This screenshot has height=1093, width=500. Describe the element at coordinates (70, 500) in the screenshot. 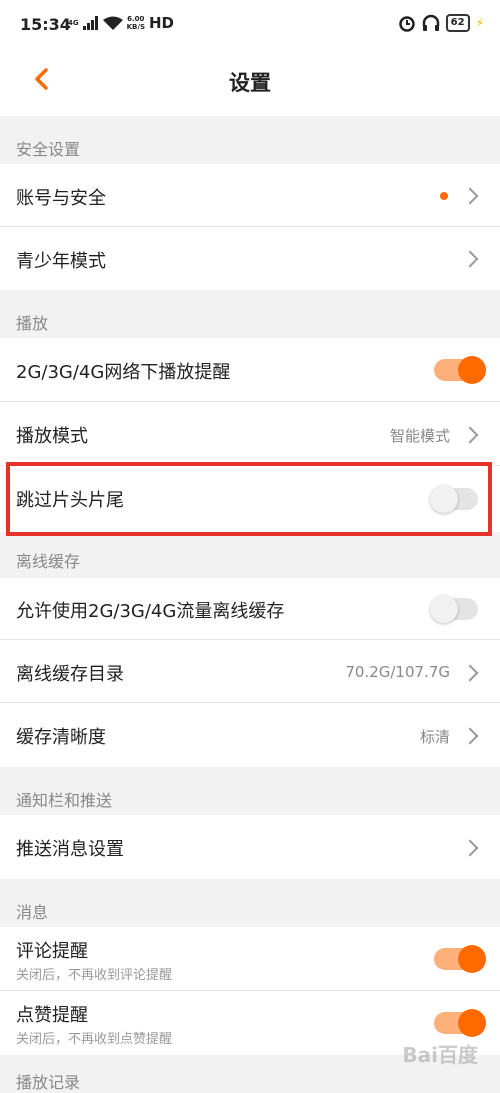

I see `skip-intro-outro-label: 跳过片头片尾` at that location.